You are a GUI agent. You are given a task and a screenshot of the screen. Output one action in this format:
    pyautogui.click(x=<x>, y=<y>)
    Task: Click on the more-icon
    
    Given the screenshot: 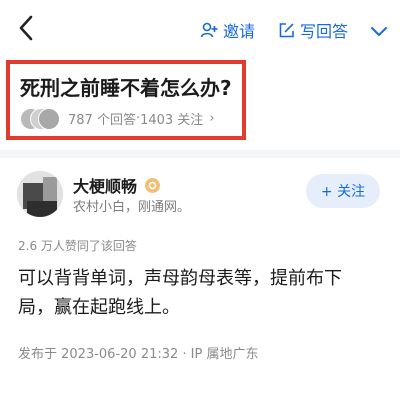 What is the action you would take?
    pyautogui.click(x=379, y=31)
    